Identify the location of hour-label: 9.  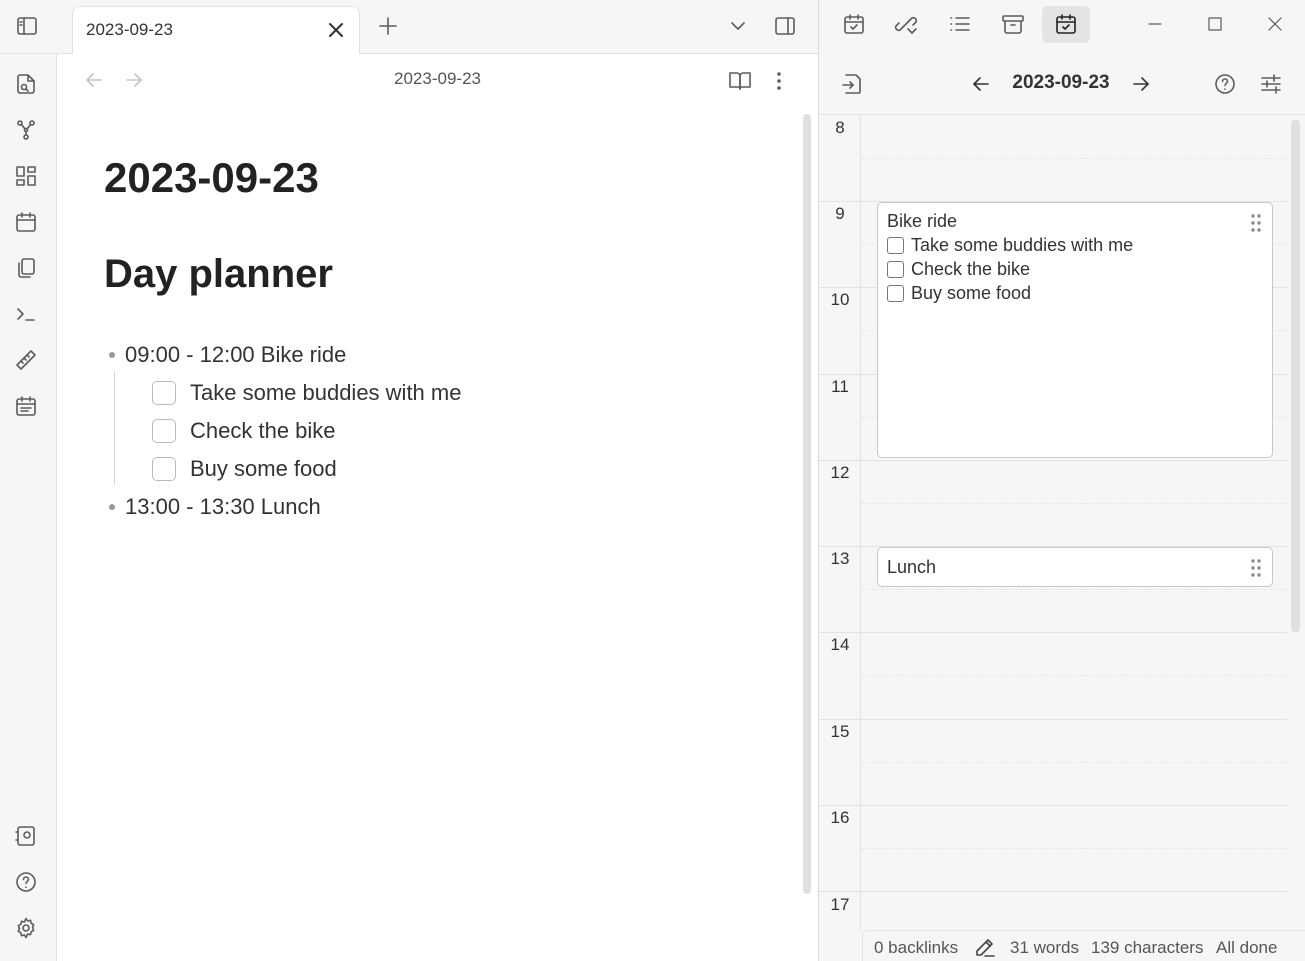
(840, 213).